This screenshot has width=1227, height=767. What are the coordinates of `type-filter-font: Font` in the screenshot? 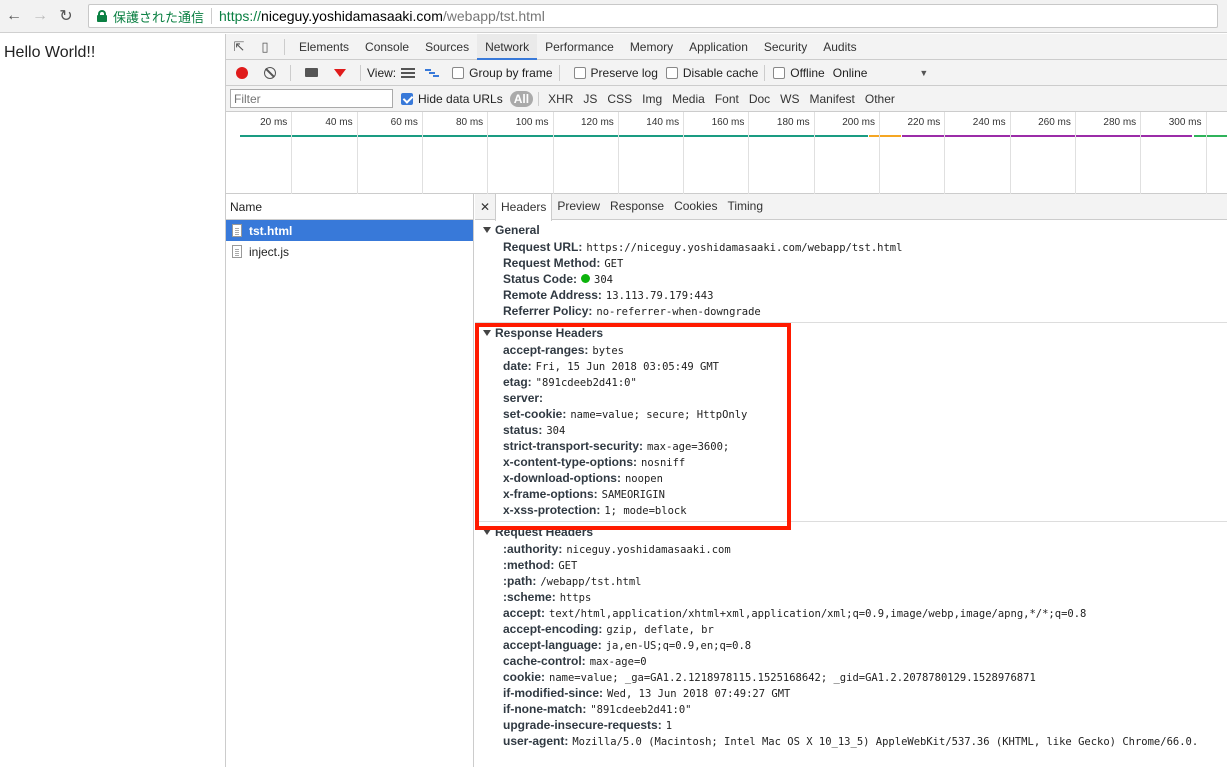 It's located at (727, 99).